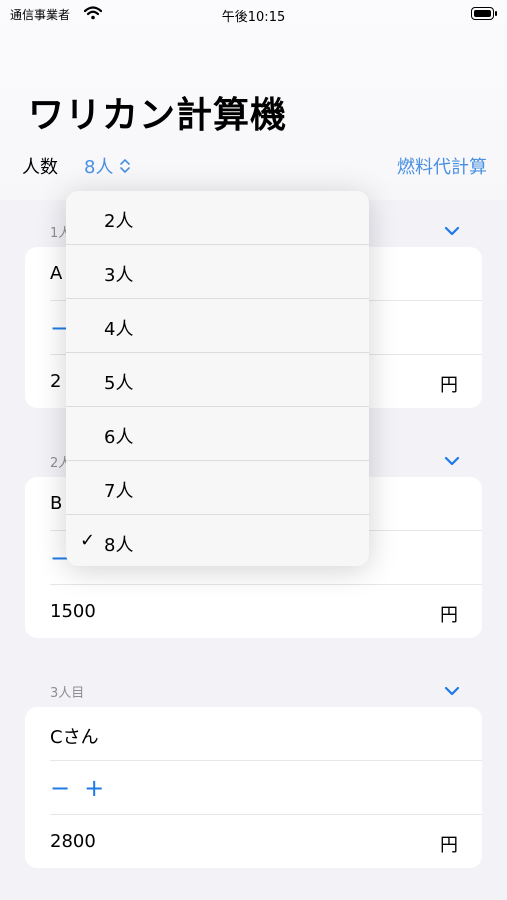 This screenshot has width=507, height=900. I want to click on amount-value: 1500, so click(73, 611).